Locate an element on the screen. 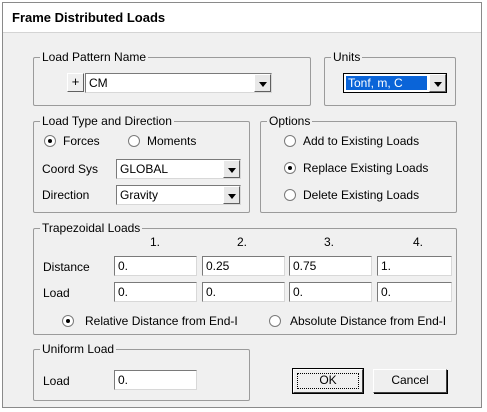 The image size is (487, 412). units-value: Tonf, m, C is located at coordinates (375, 83).